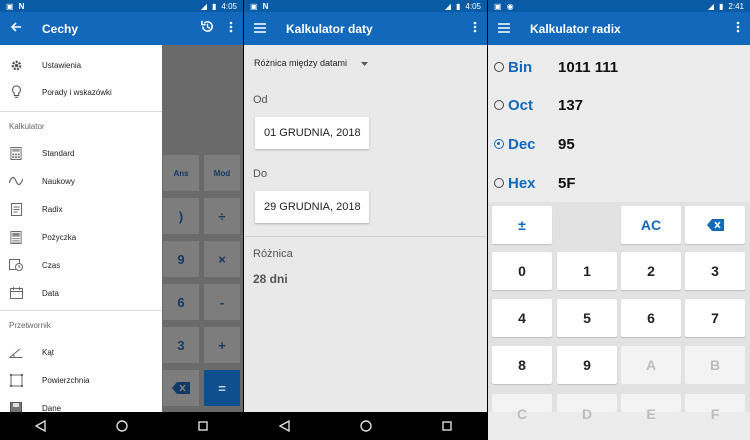 Image resolution: width=750 pixels, height=440 pixels. Describe the element at coordinates (556, 67) in the screenshot. I see `radix-row-bin: Bin 1011 111` at that location.